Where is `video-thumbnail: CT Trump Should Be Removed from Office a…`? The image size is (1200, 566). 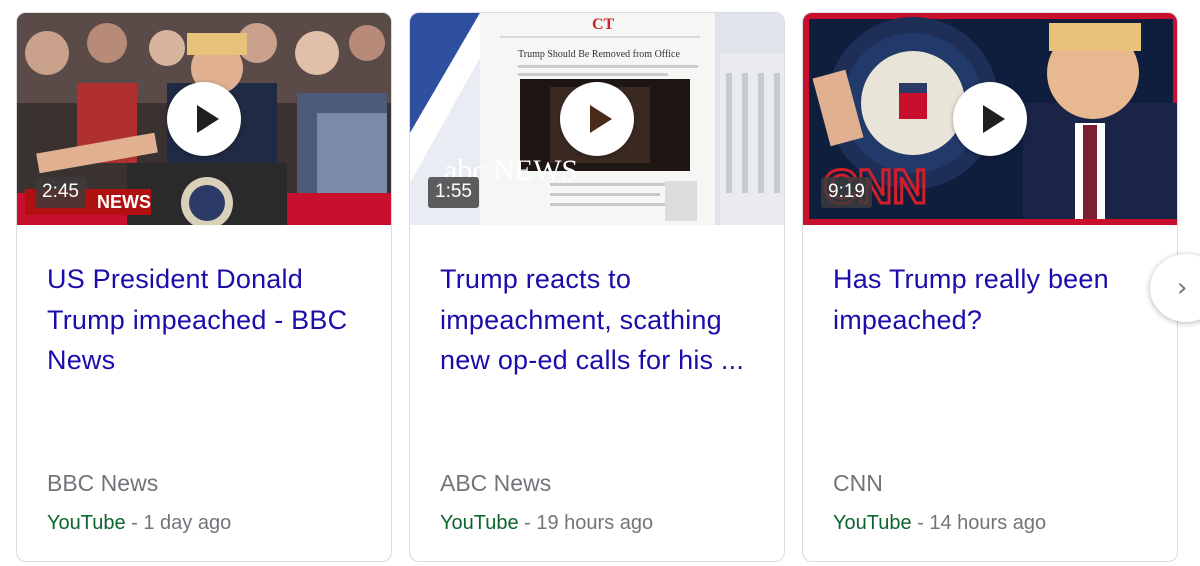 video-thumbnail: CT Trump Should Be Removed from Office a… is located at coordinates (597, 119).